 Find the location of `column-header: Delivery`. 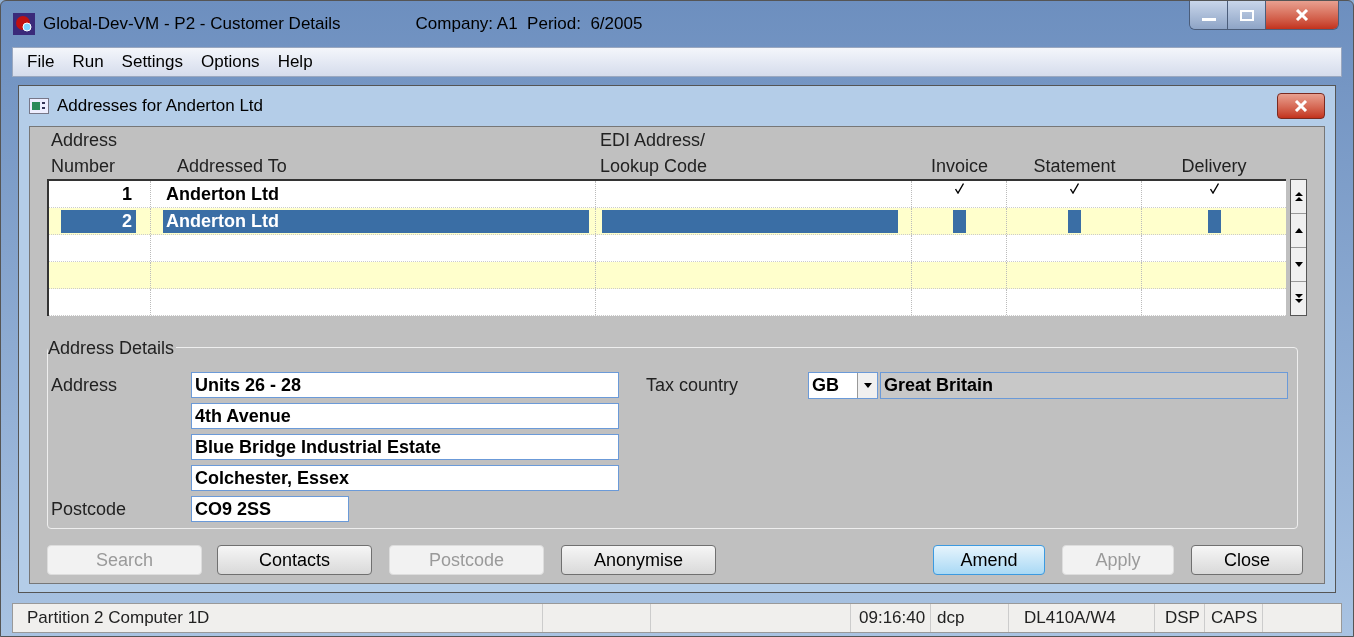

column-header: Delivery is located at coordinates (1214, 166).